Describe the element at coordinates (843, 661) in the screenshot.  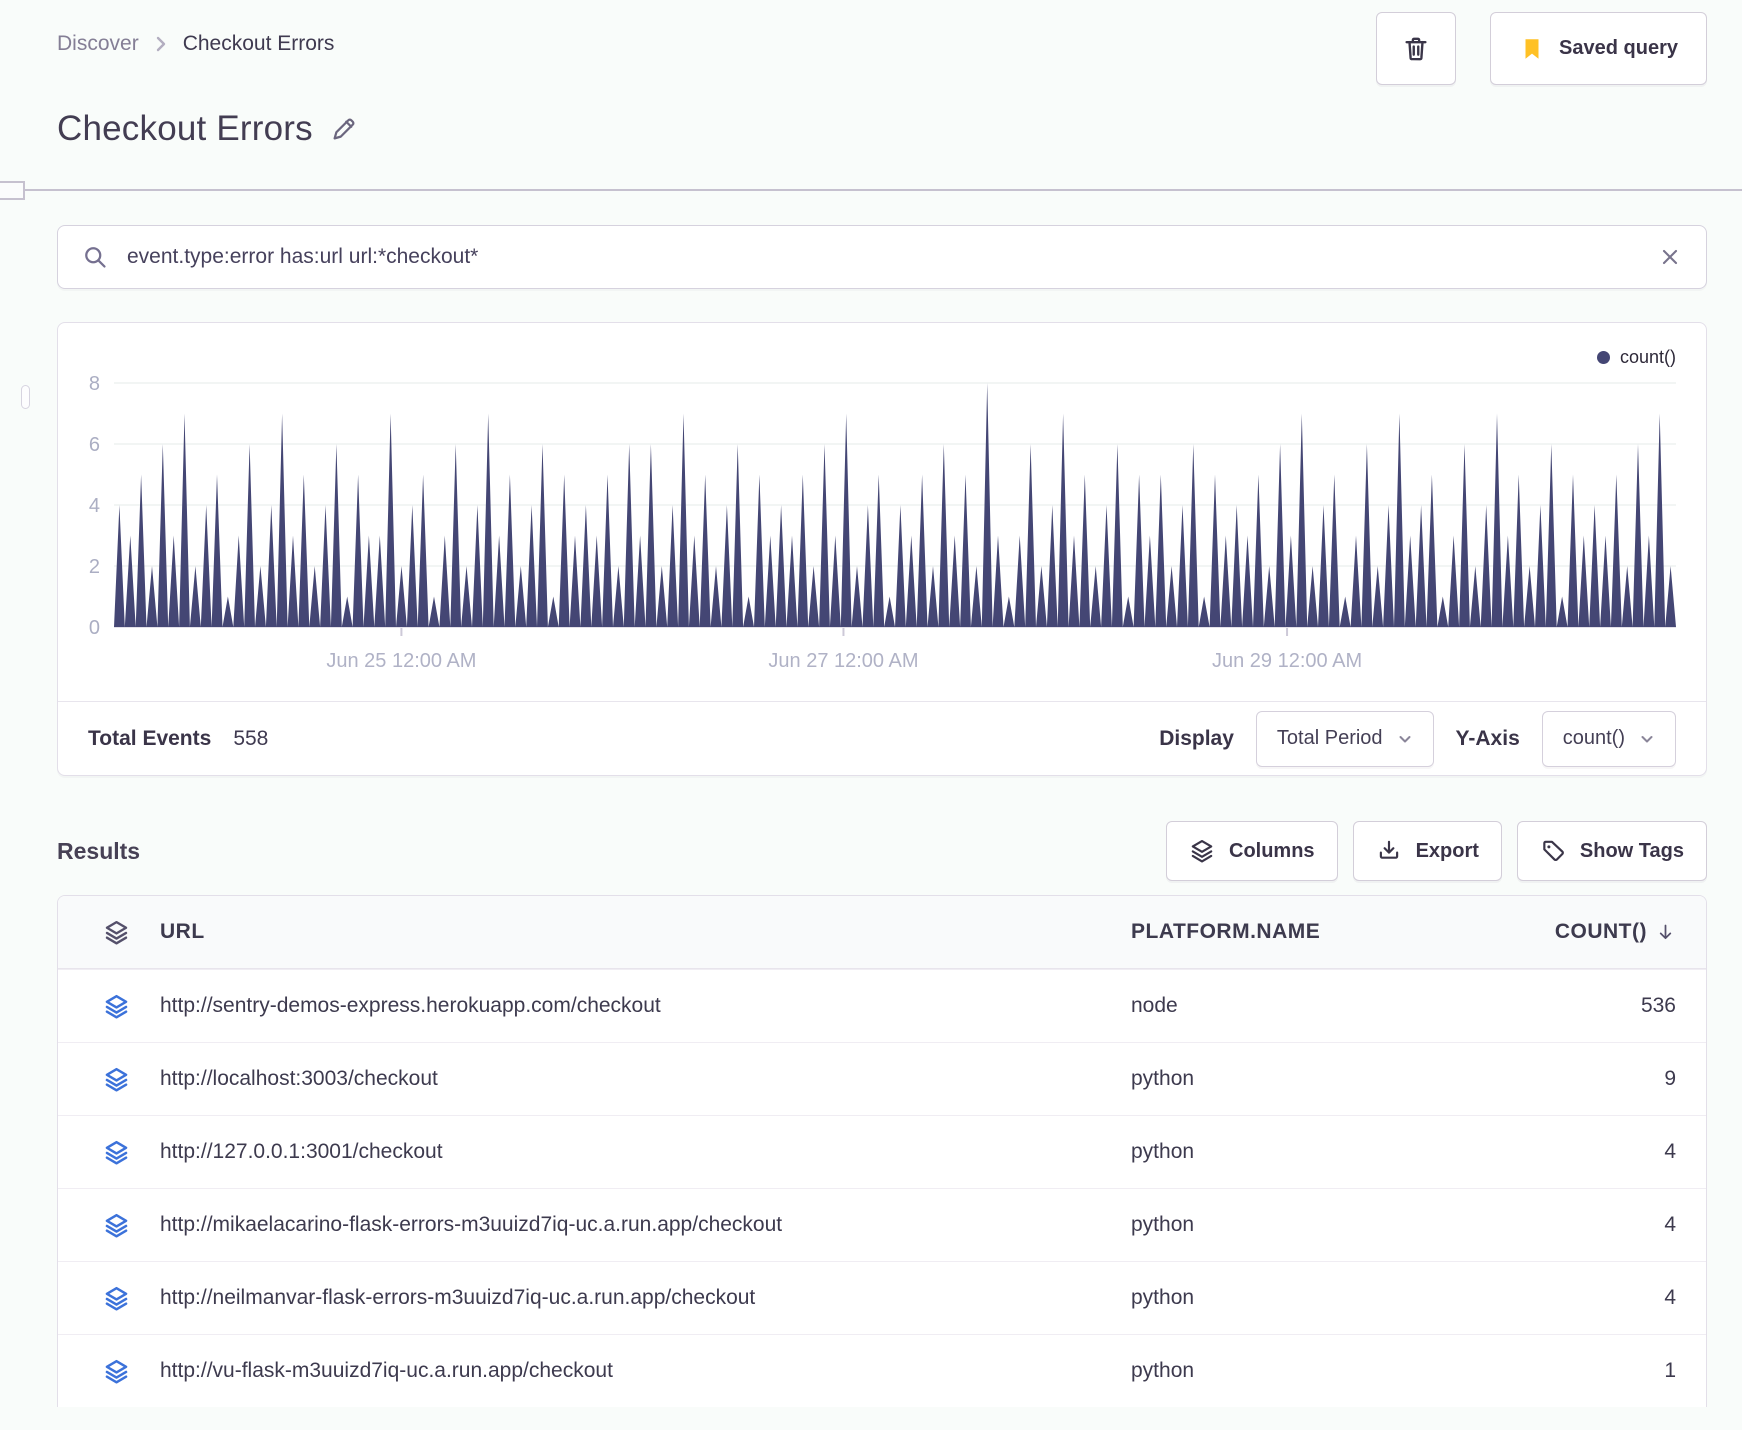
I see `svg-text: Jun 27 12:00 AM` at that location.